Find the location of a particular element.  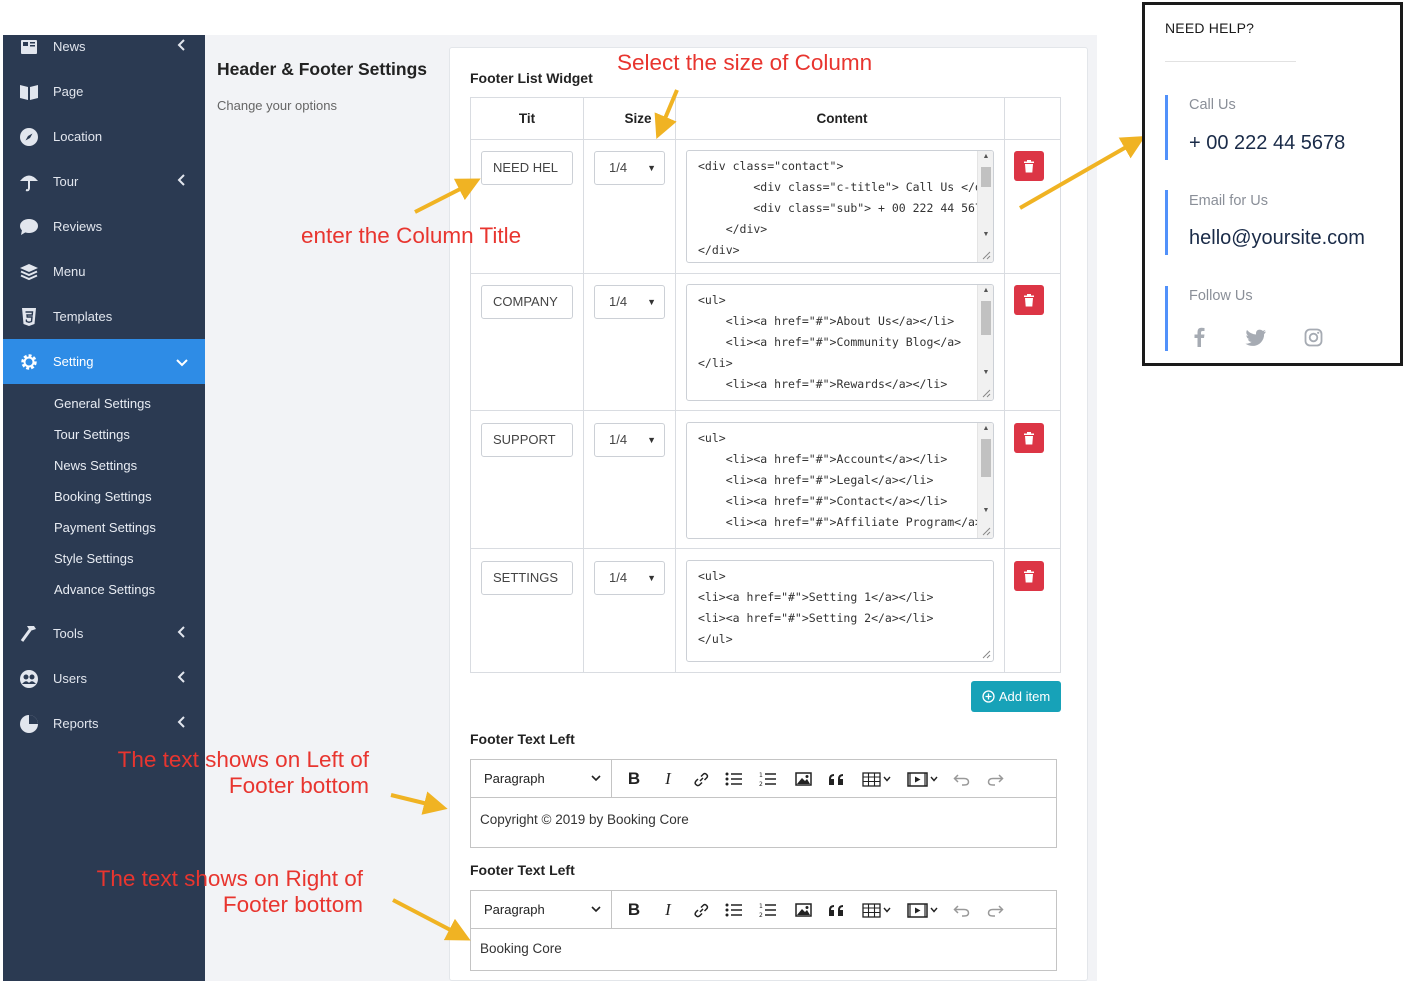

arrow-to-size is located at coordinates (666, 114).